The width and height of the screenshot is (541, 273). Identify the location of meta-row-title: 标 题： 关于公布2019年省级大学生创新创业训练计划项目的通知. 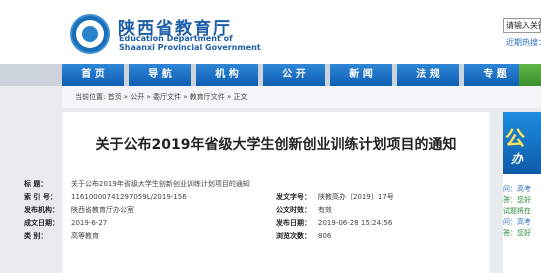
(216, 184).